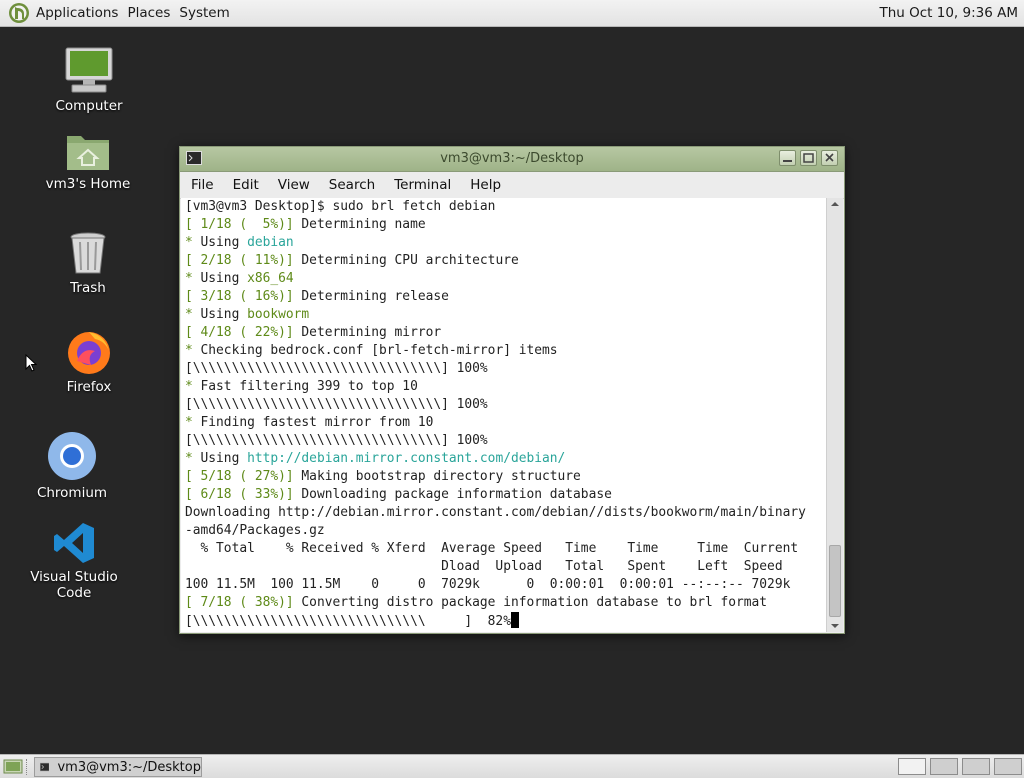  Describe the element at coordinates (948, 13) in the screenshot. I see `clock: Thu Oct 10, 9:36 AM` at that location.